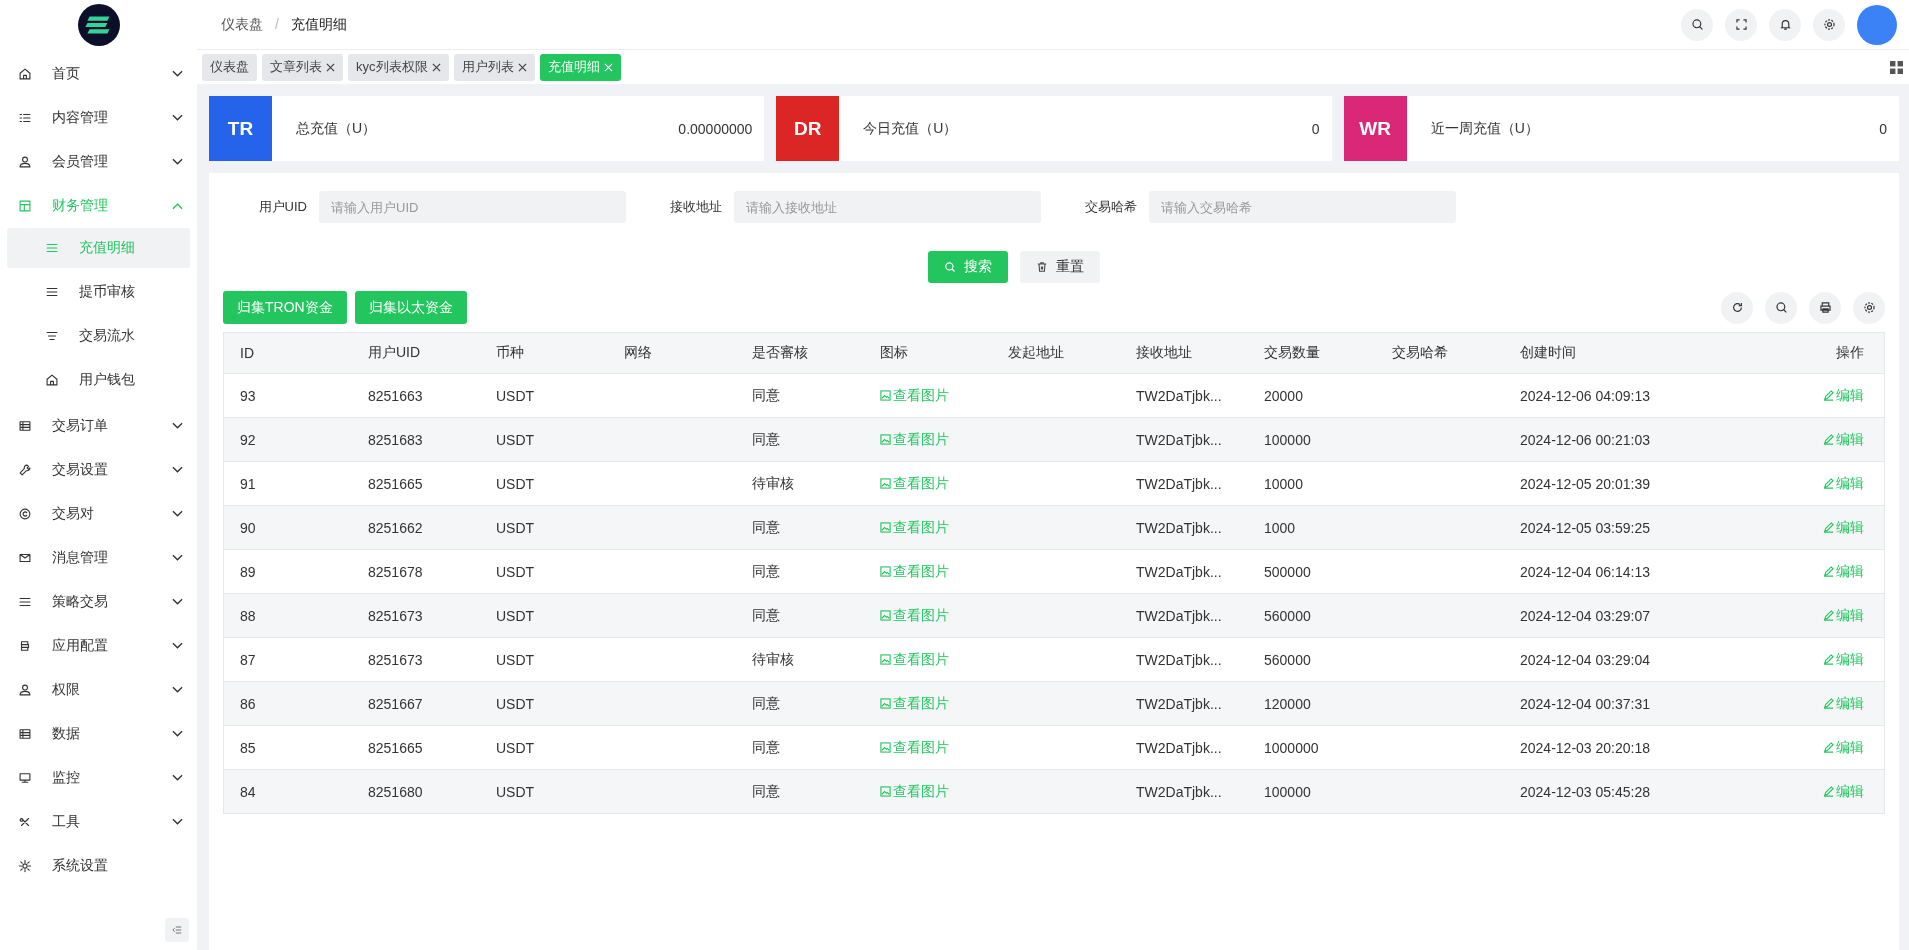  I want to click on input-field: 请输入用户UID, so click(472, 207).